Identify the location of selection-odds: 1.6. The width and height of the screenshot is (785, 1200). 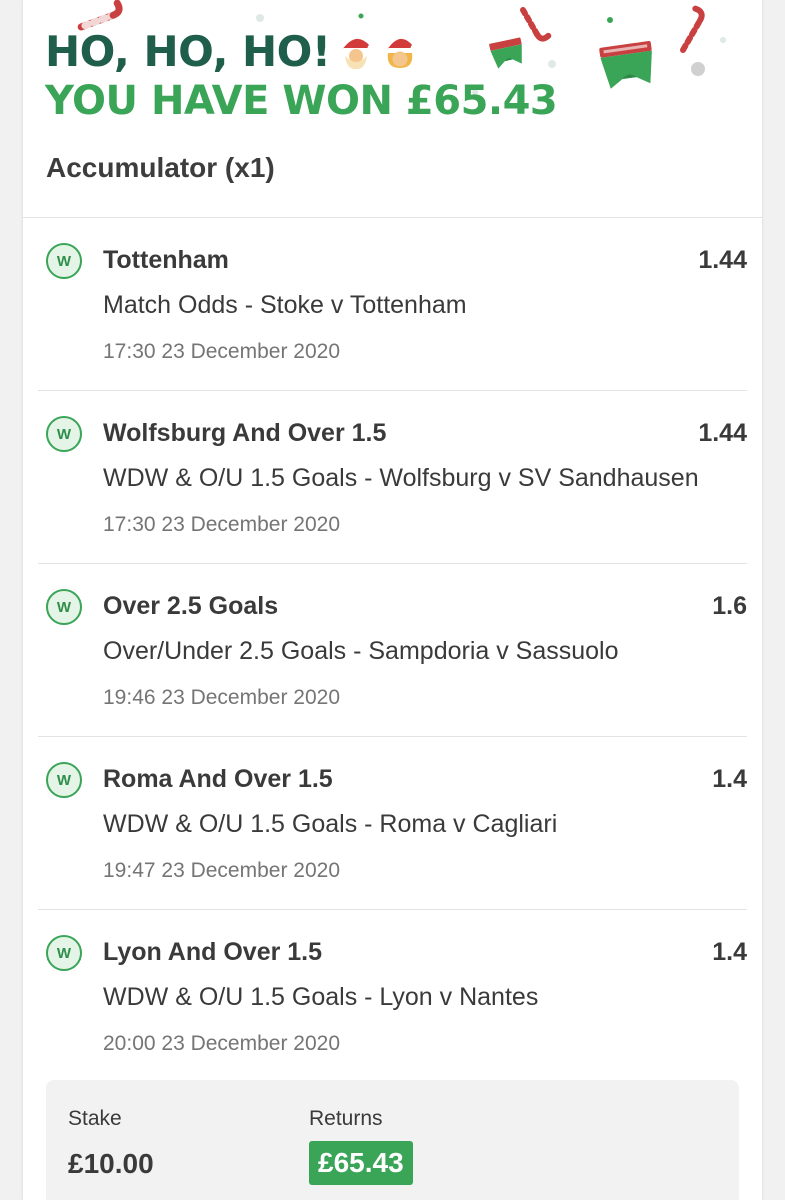
(729, 606).